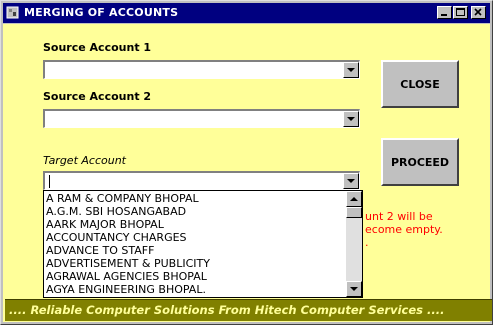 The height and width of the screenshot is (325, 493). I want to click on source-account-2-dropdown-button, so click(351, 119).